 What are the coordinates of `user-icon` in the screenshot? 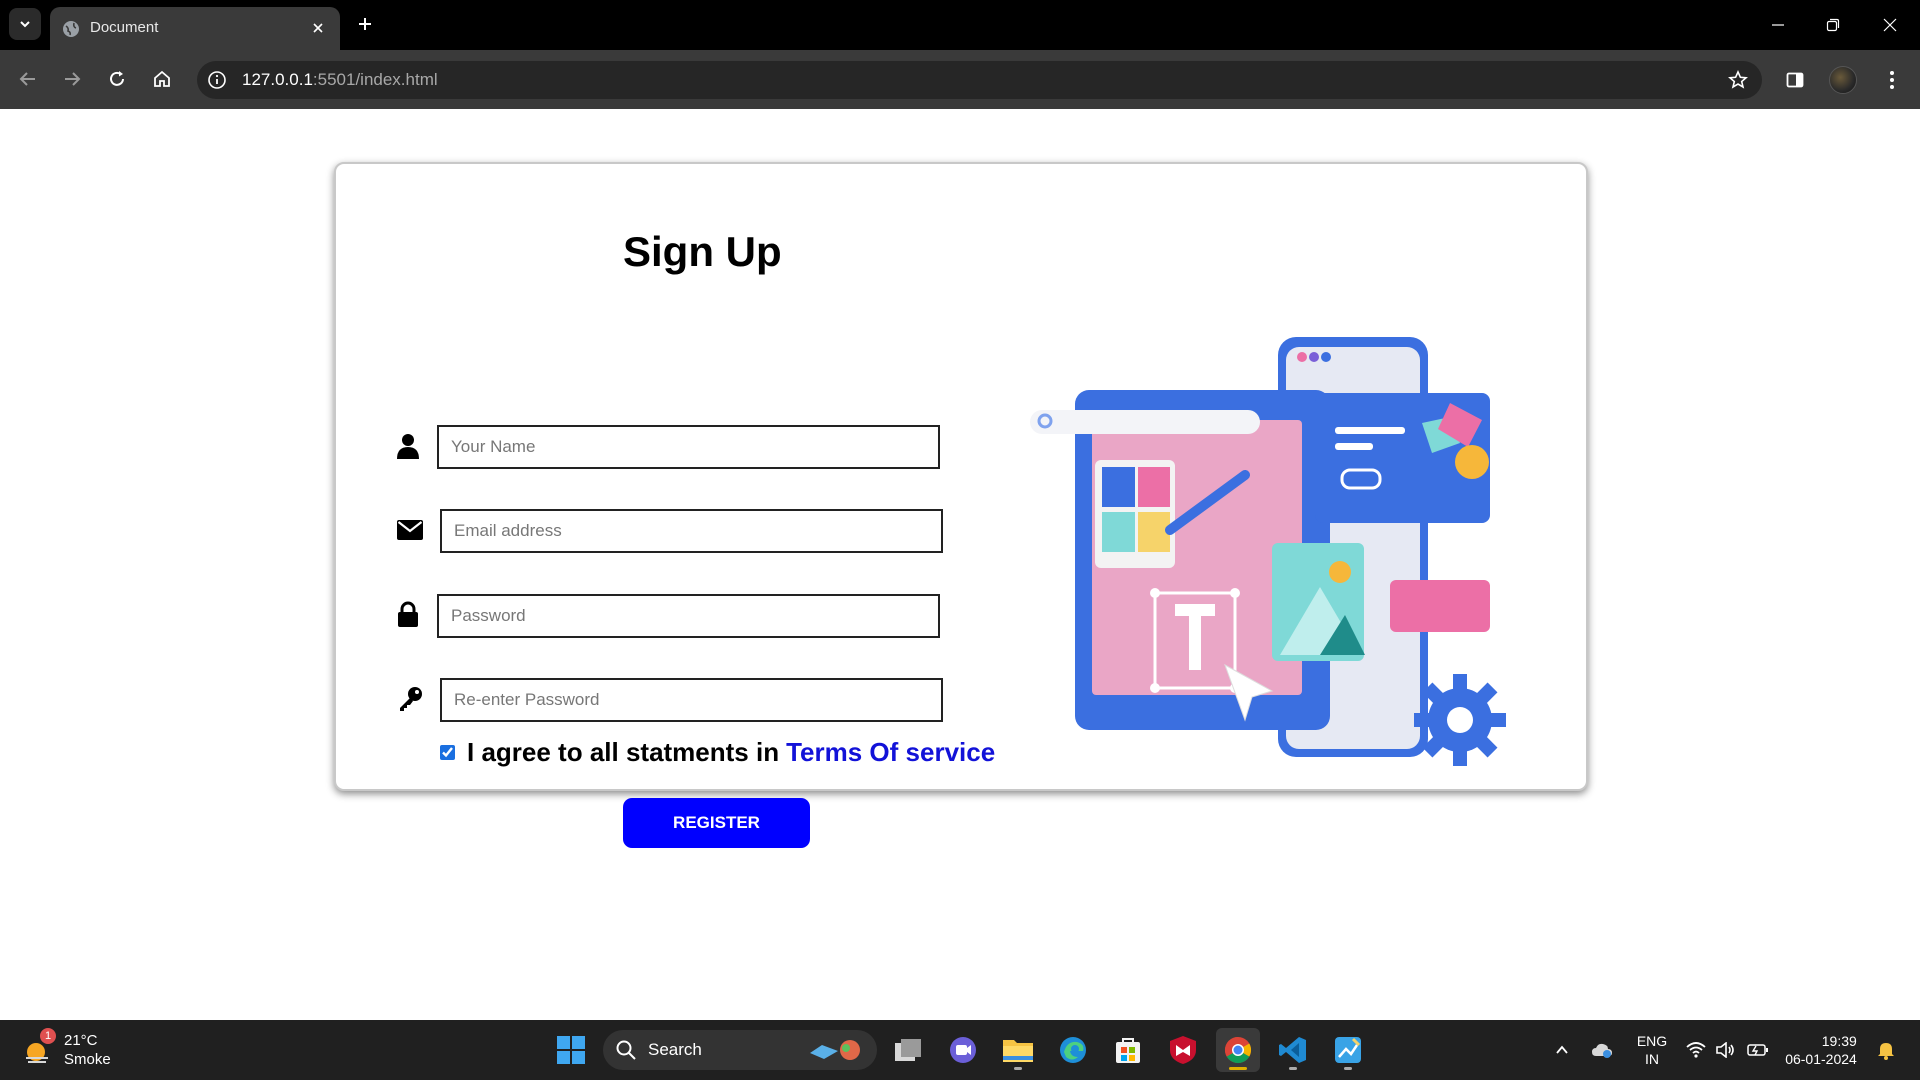 It's located at (408, 446).